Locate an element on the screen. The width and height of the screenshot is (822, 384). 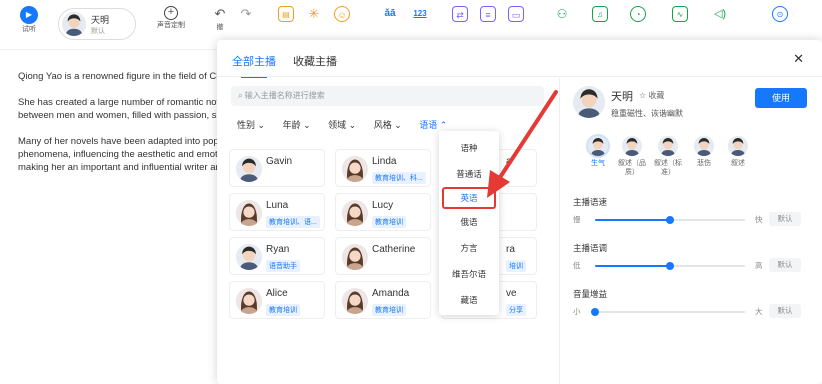
screen-icon: ▭ is located at coordinates (516, 14).